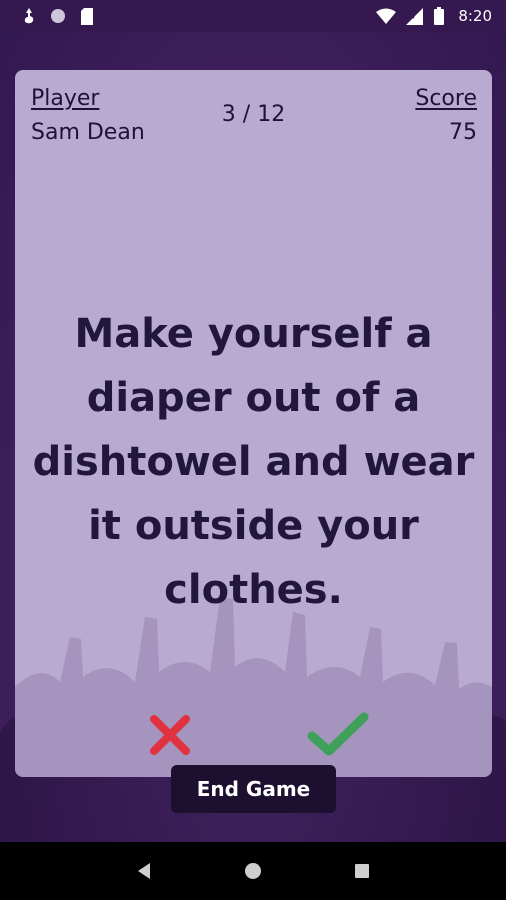 The width and height of the screenshot is (506, 900). Describe the element at coordinates (253, 16) in the screenshot. I see `status-bar: 8:20` at that location.